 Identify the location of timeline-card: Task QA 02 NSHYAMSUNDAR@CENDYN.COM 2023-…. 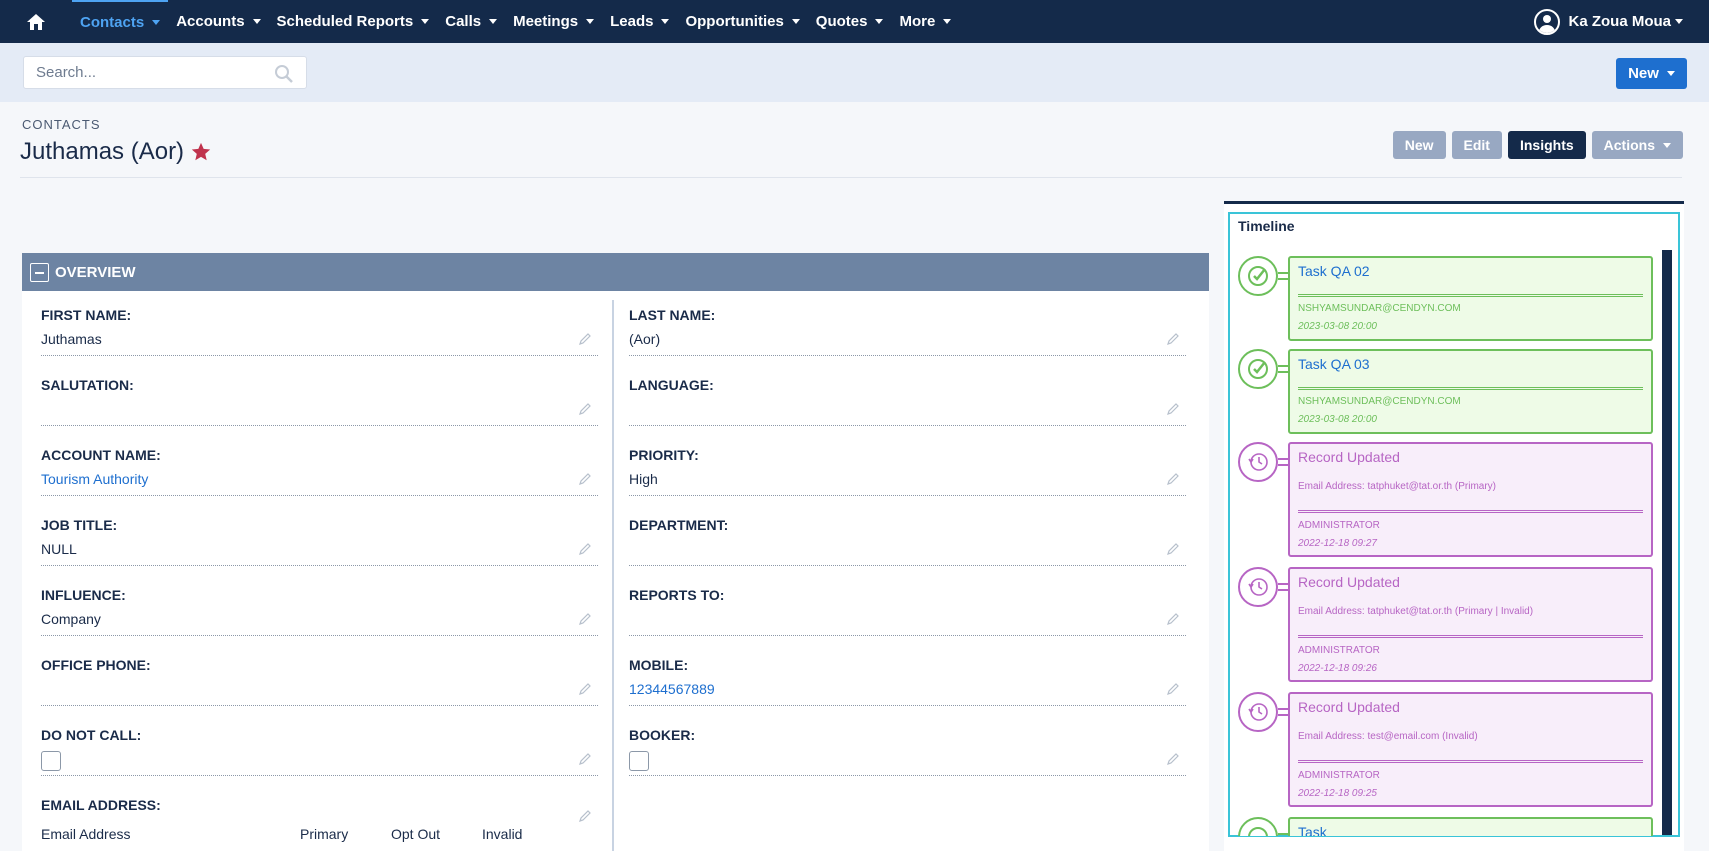
(1470, 298).